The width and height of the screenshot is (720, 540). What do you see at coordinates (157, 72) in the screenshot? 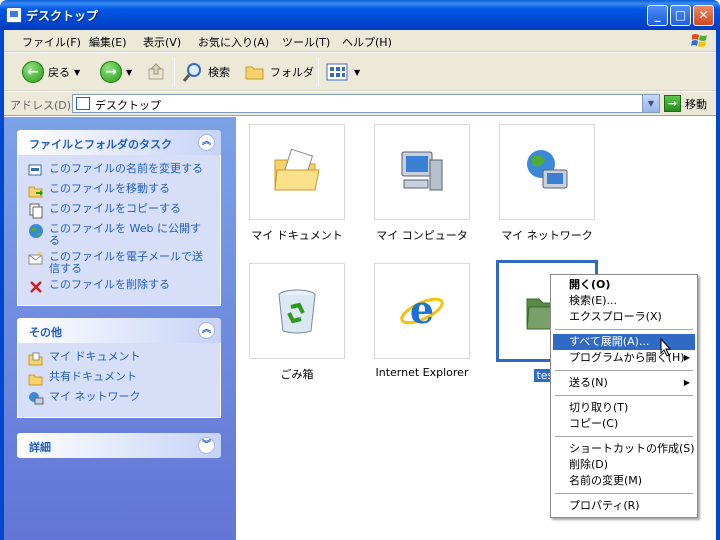
I see `up-button` at bounding box center [157, 72].